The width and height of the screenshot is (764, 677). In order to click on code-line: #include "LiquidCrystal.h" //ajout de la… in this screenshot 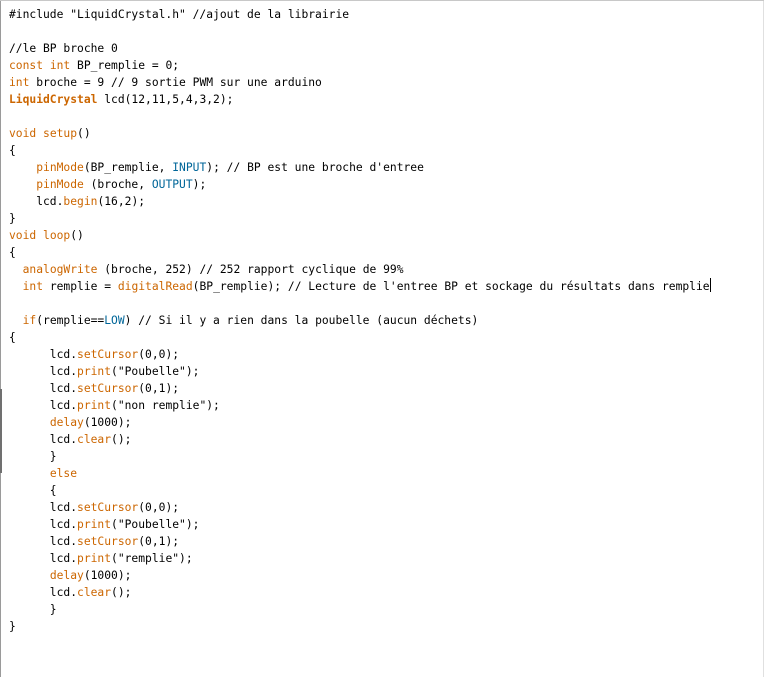, I will do `click(360, 14)`.